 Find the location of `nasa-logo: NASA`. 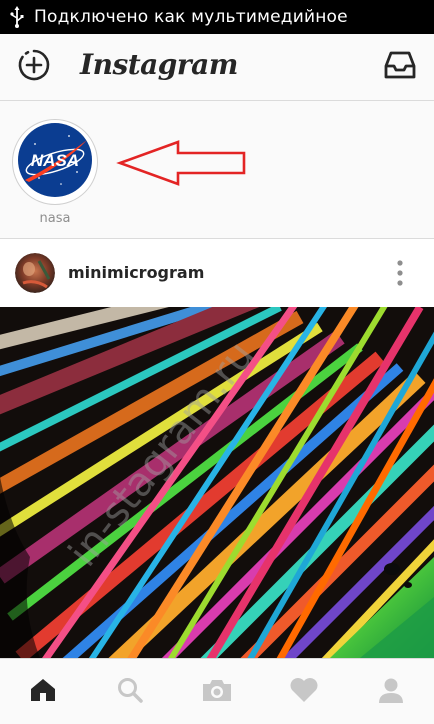

nasa-logo: NASA is located at coordinates (55, 162).